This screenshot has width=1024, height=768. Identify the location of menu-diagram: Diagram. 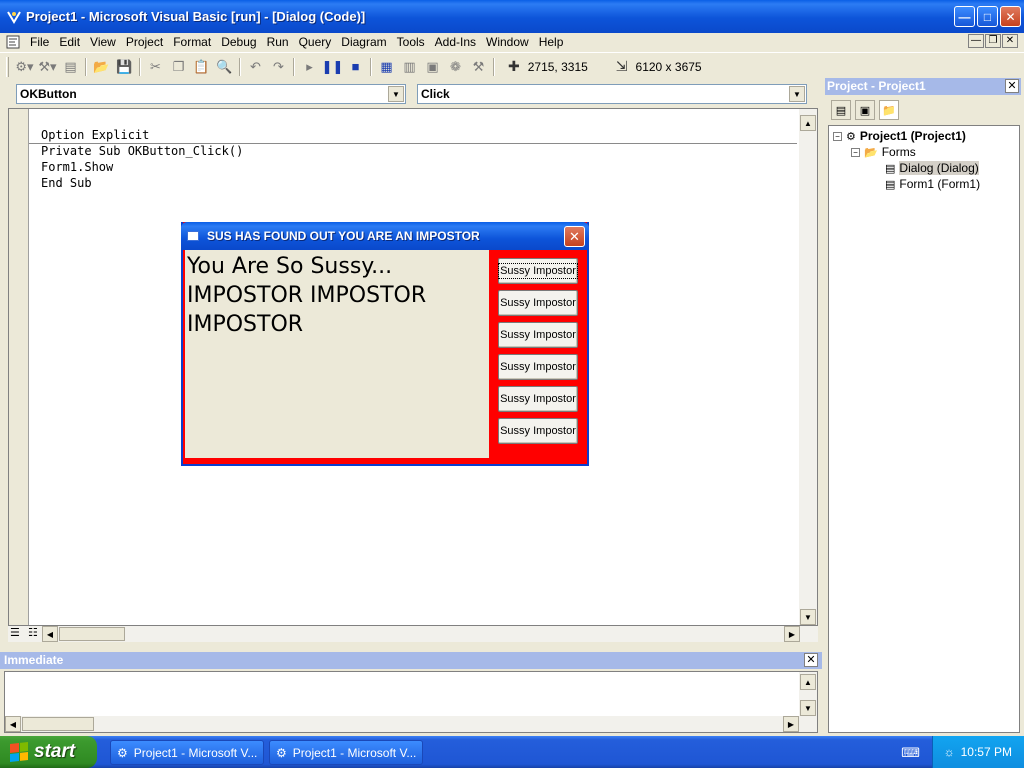
(364, 42).